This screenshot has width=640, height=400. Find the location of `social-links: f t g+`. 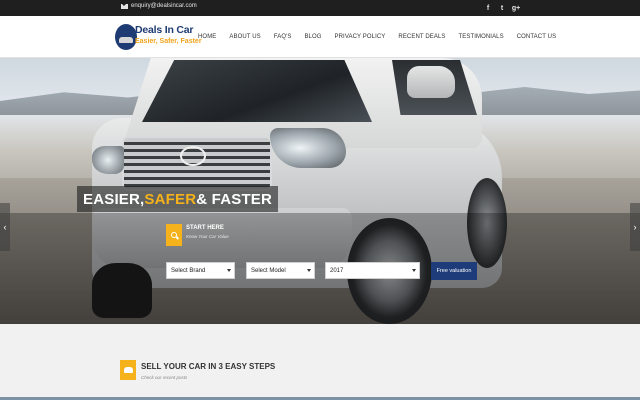

social-links: f t g+ is located at coordinates (502, 8).